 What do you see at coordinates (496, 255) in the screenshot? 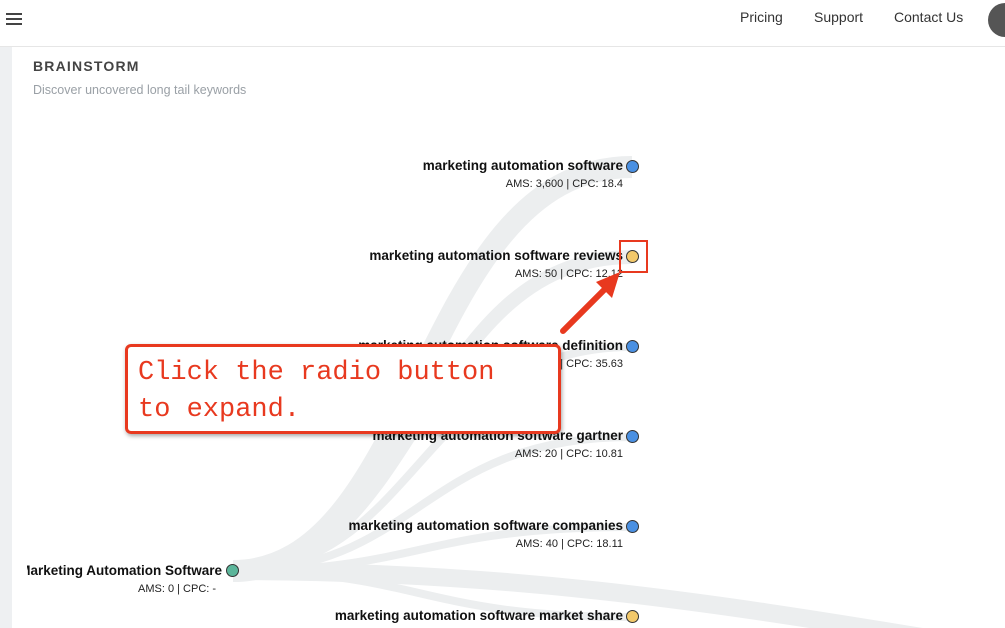
I see `keyword-label: marketing automation software reviews` at bounding box center [496, 255].